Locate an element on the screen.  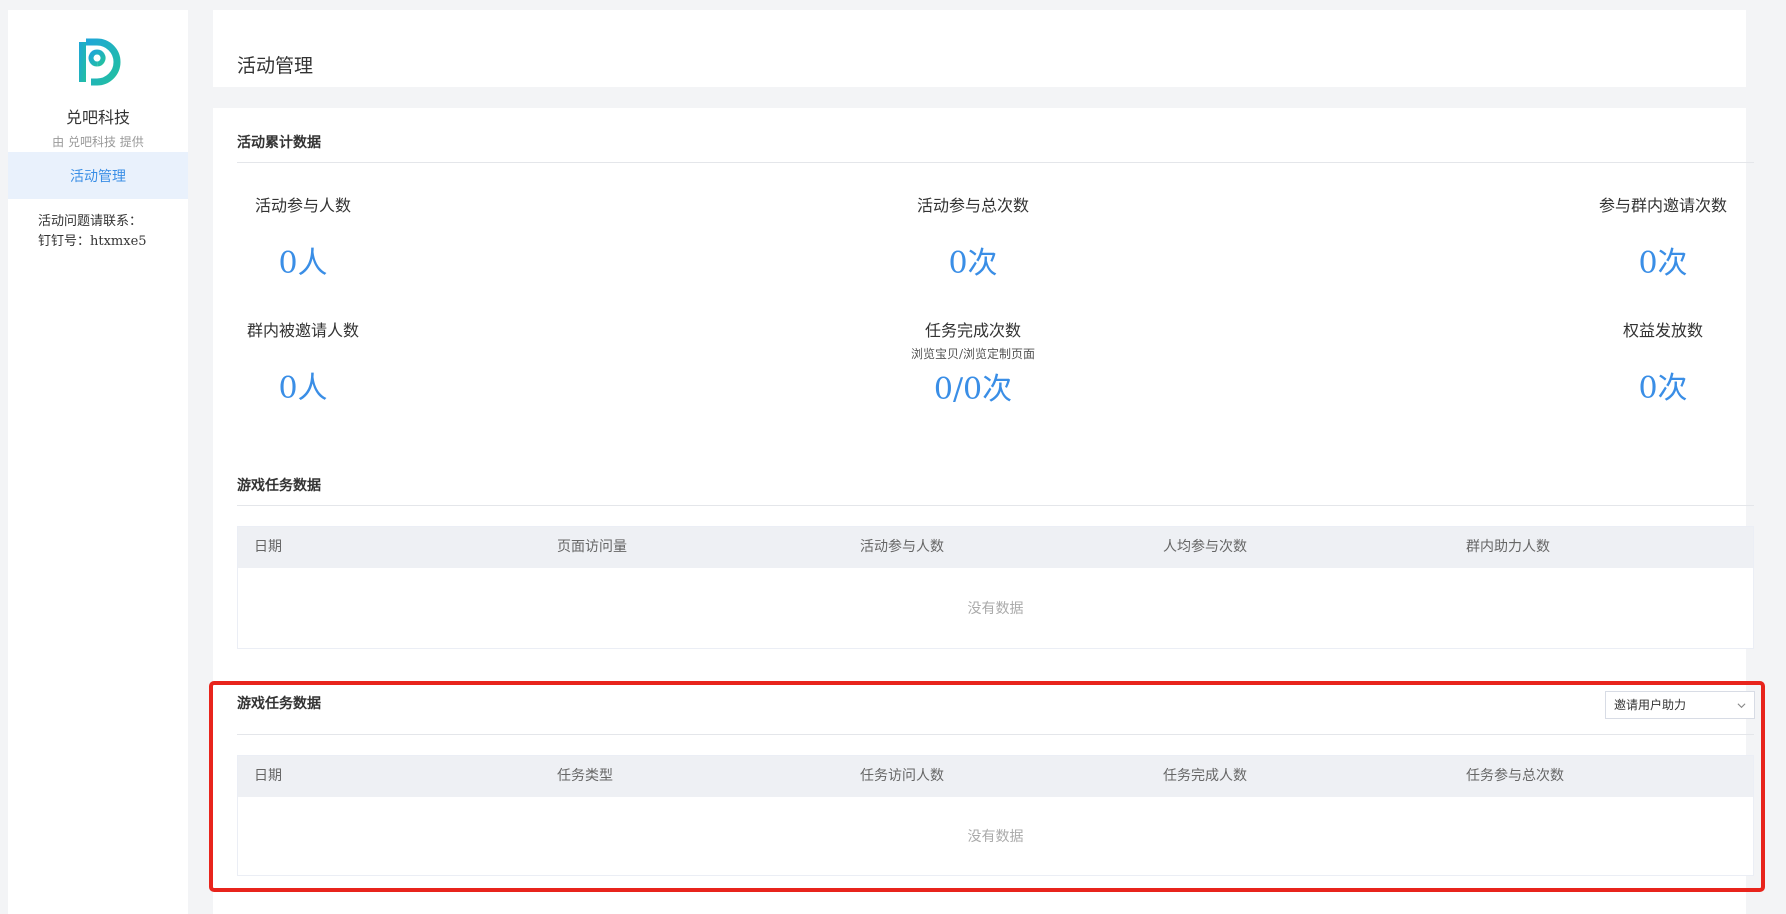
select-value: 邀请用户助力 is located at coordinates (1650, 705).